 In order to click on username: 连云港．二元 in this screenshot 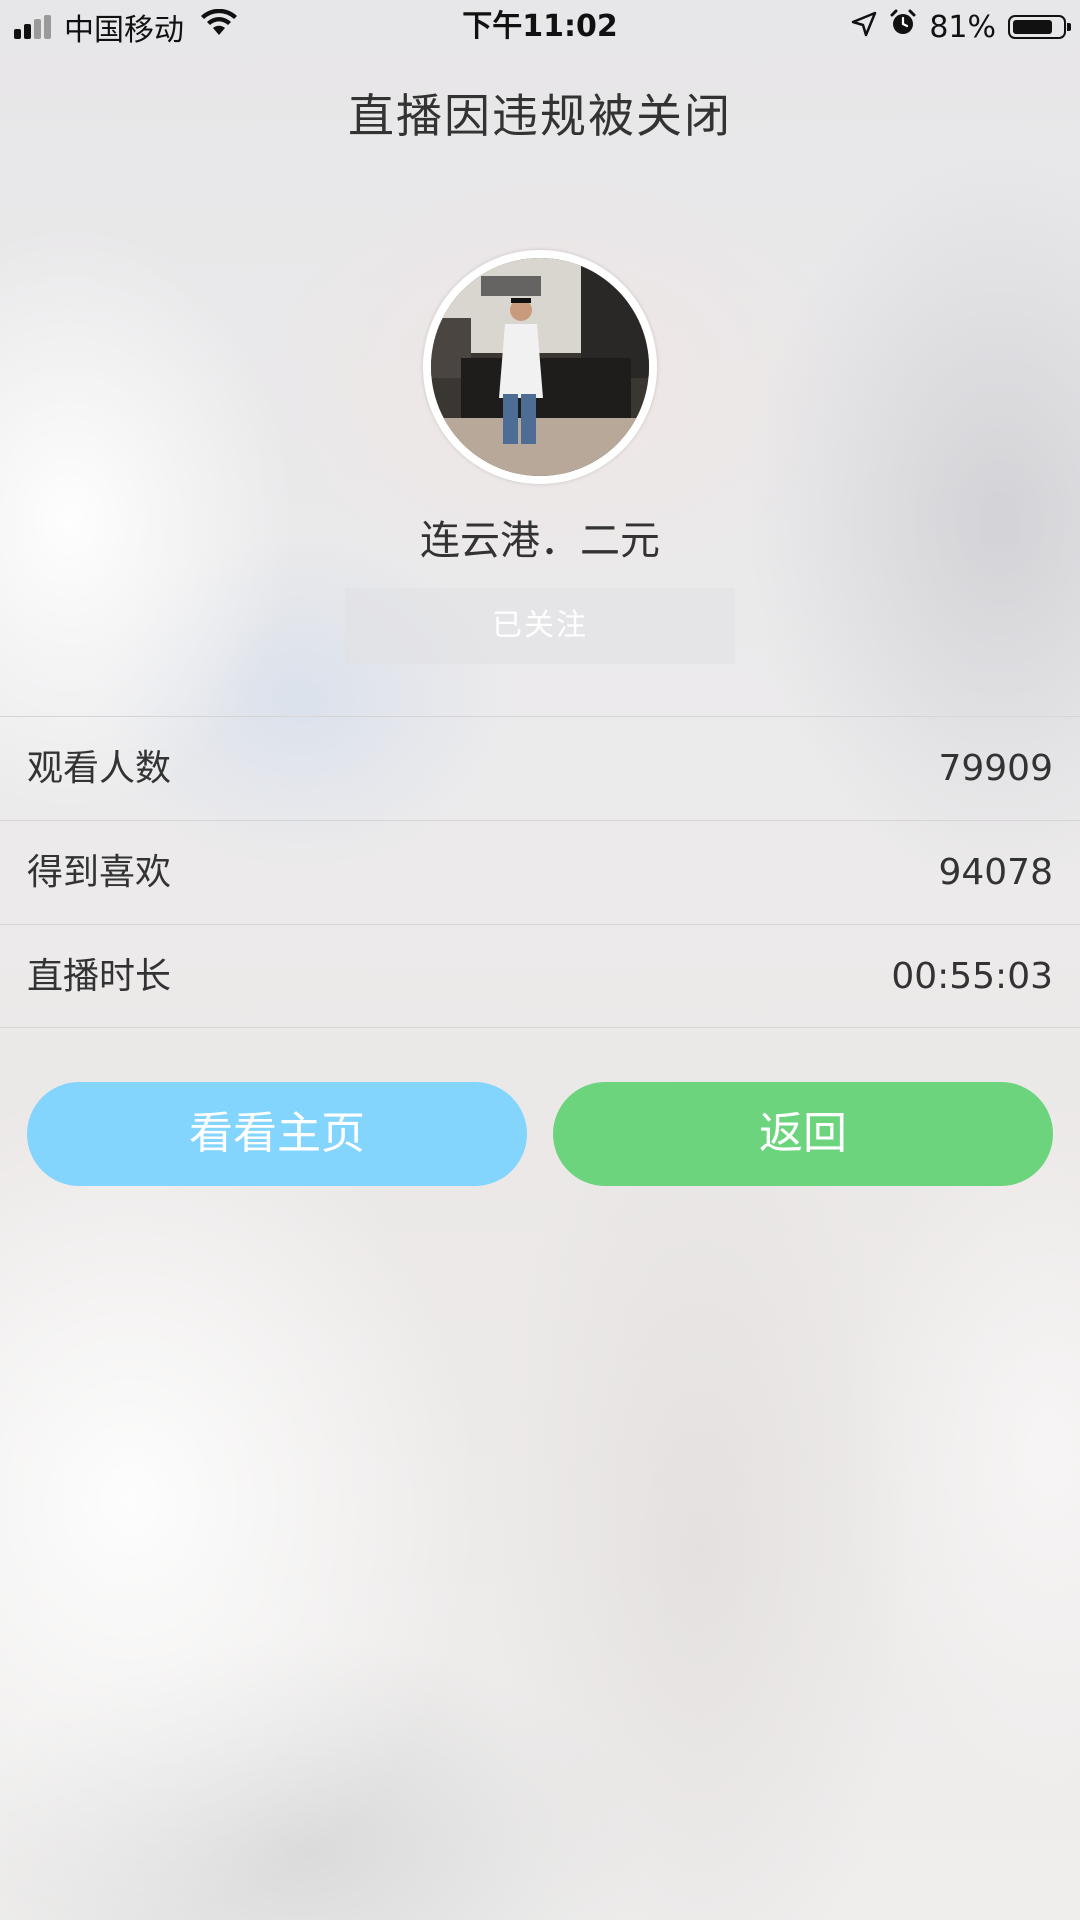, I will do `click(540, 541)`.